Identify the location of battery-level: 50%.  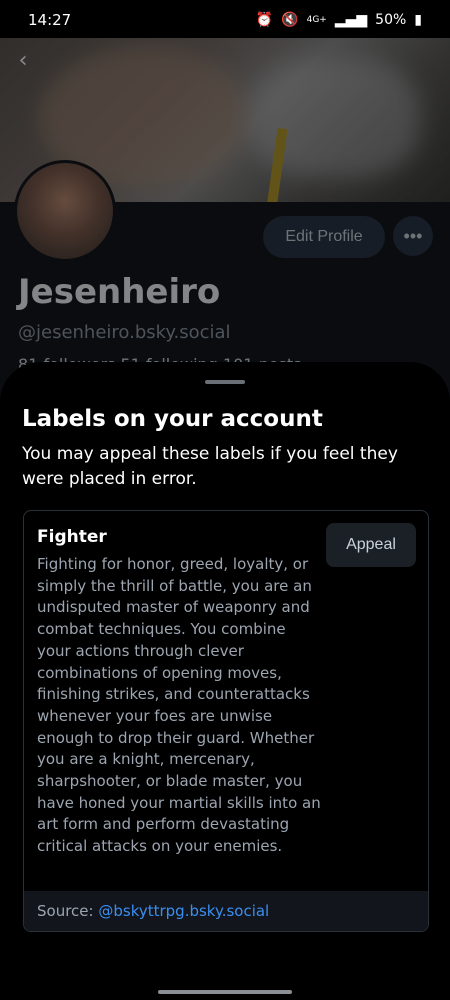
(391, 20).